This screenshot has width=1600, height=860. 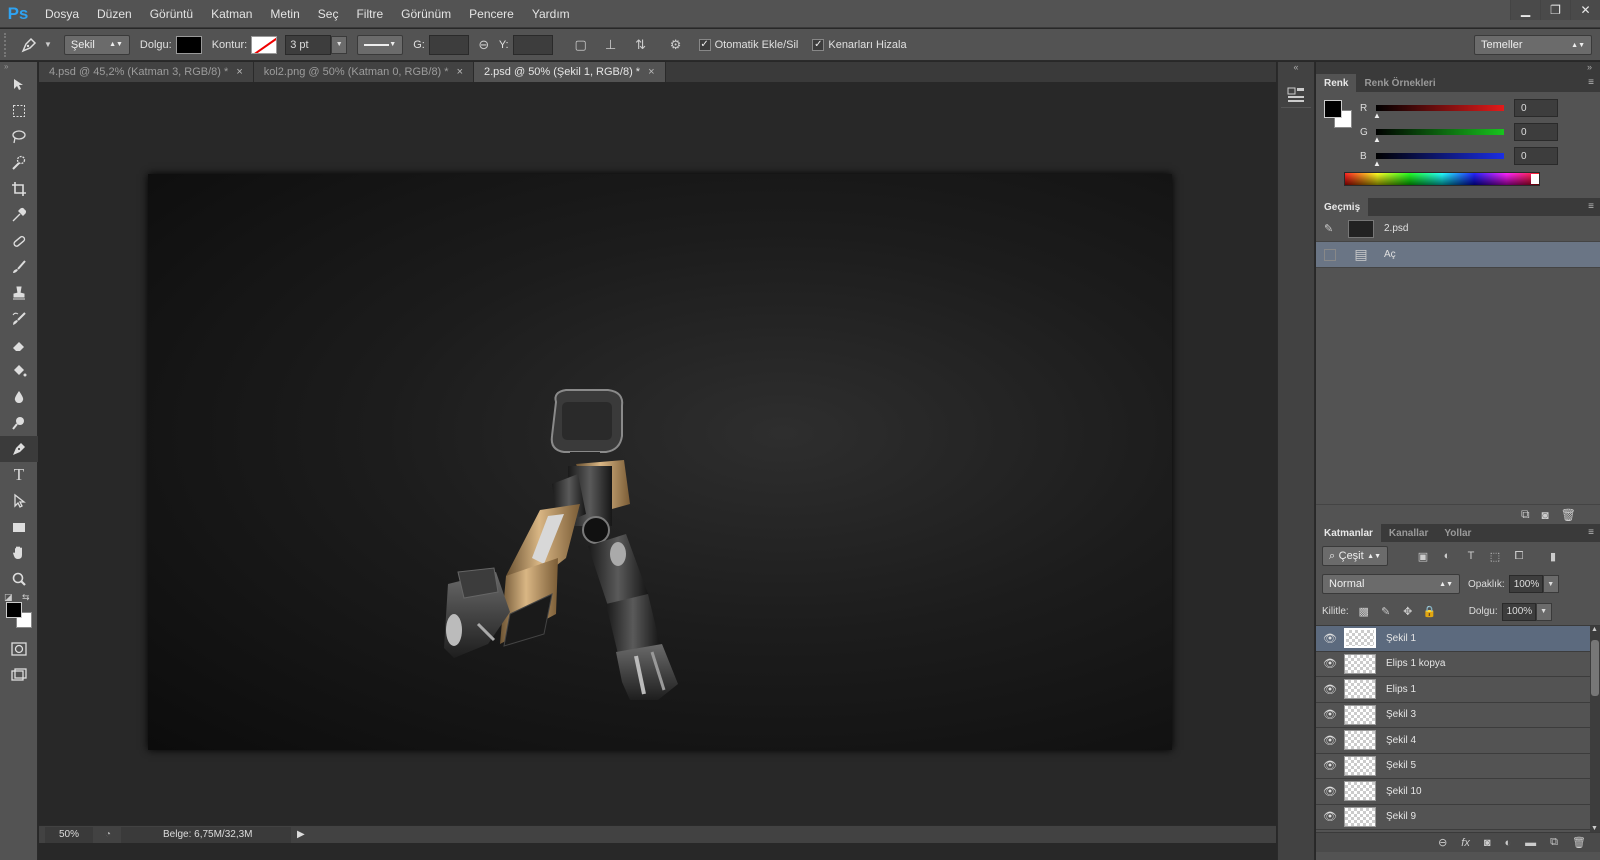 What do you see at coordinates (1550, 584) in the screenshot?
I see `opacity-dropdown: ▼` at bounding box center [1550, 584].